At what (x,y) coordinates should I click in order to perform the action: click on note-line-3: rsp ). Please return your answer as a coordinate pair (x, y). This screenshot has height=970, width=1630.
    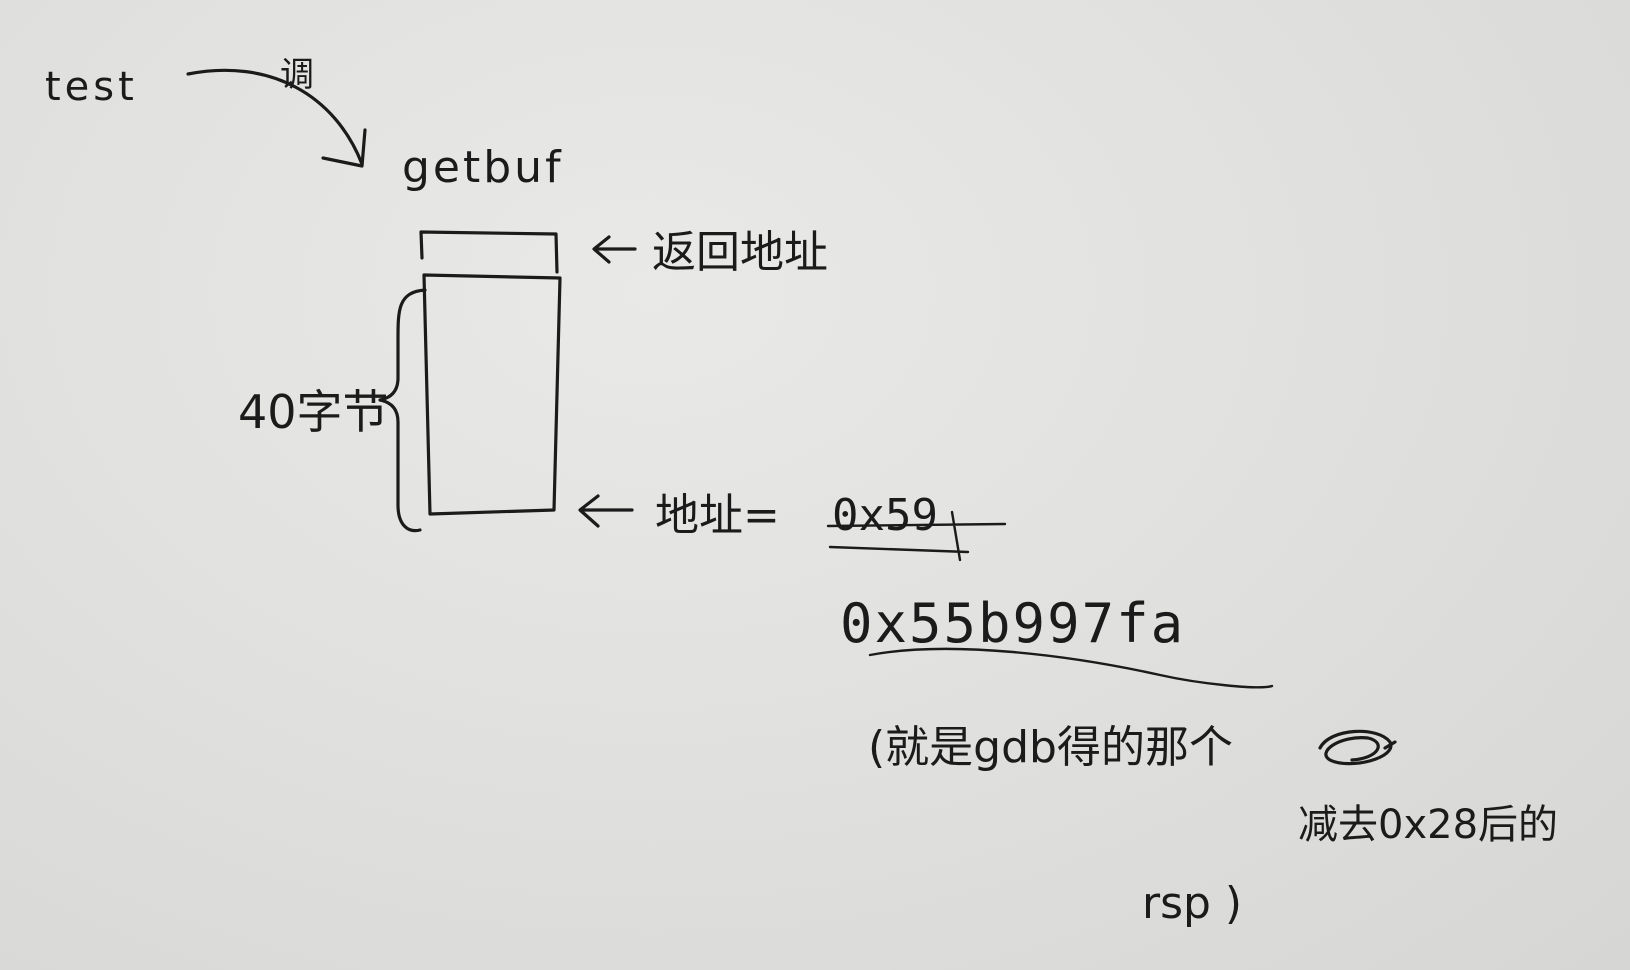
    Looking at the image, I should click on (1192, 903).